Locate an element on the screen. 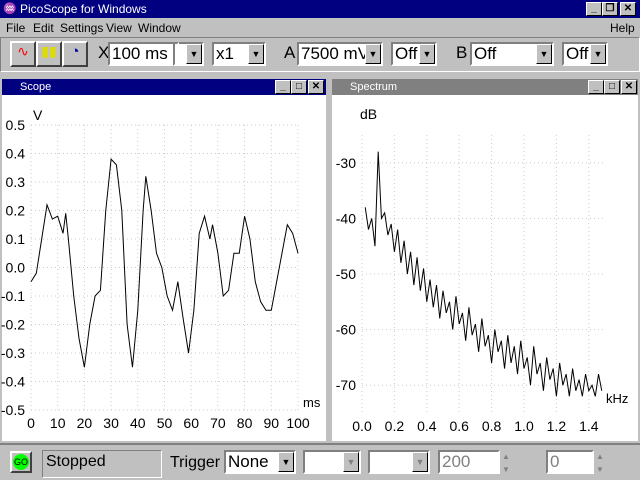  status-text: Stopped is located at coordinates (102, 464).